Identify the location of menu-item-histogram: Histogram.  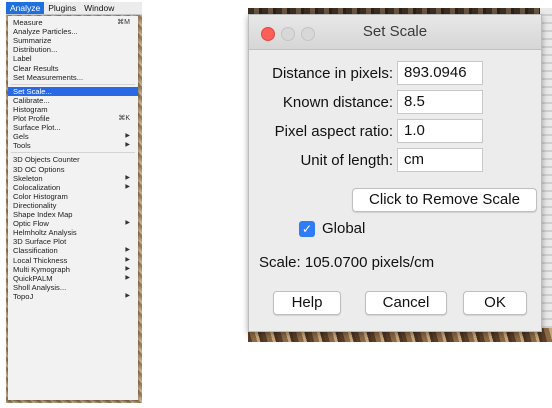
(73, 109).